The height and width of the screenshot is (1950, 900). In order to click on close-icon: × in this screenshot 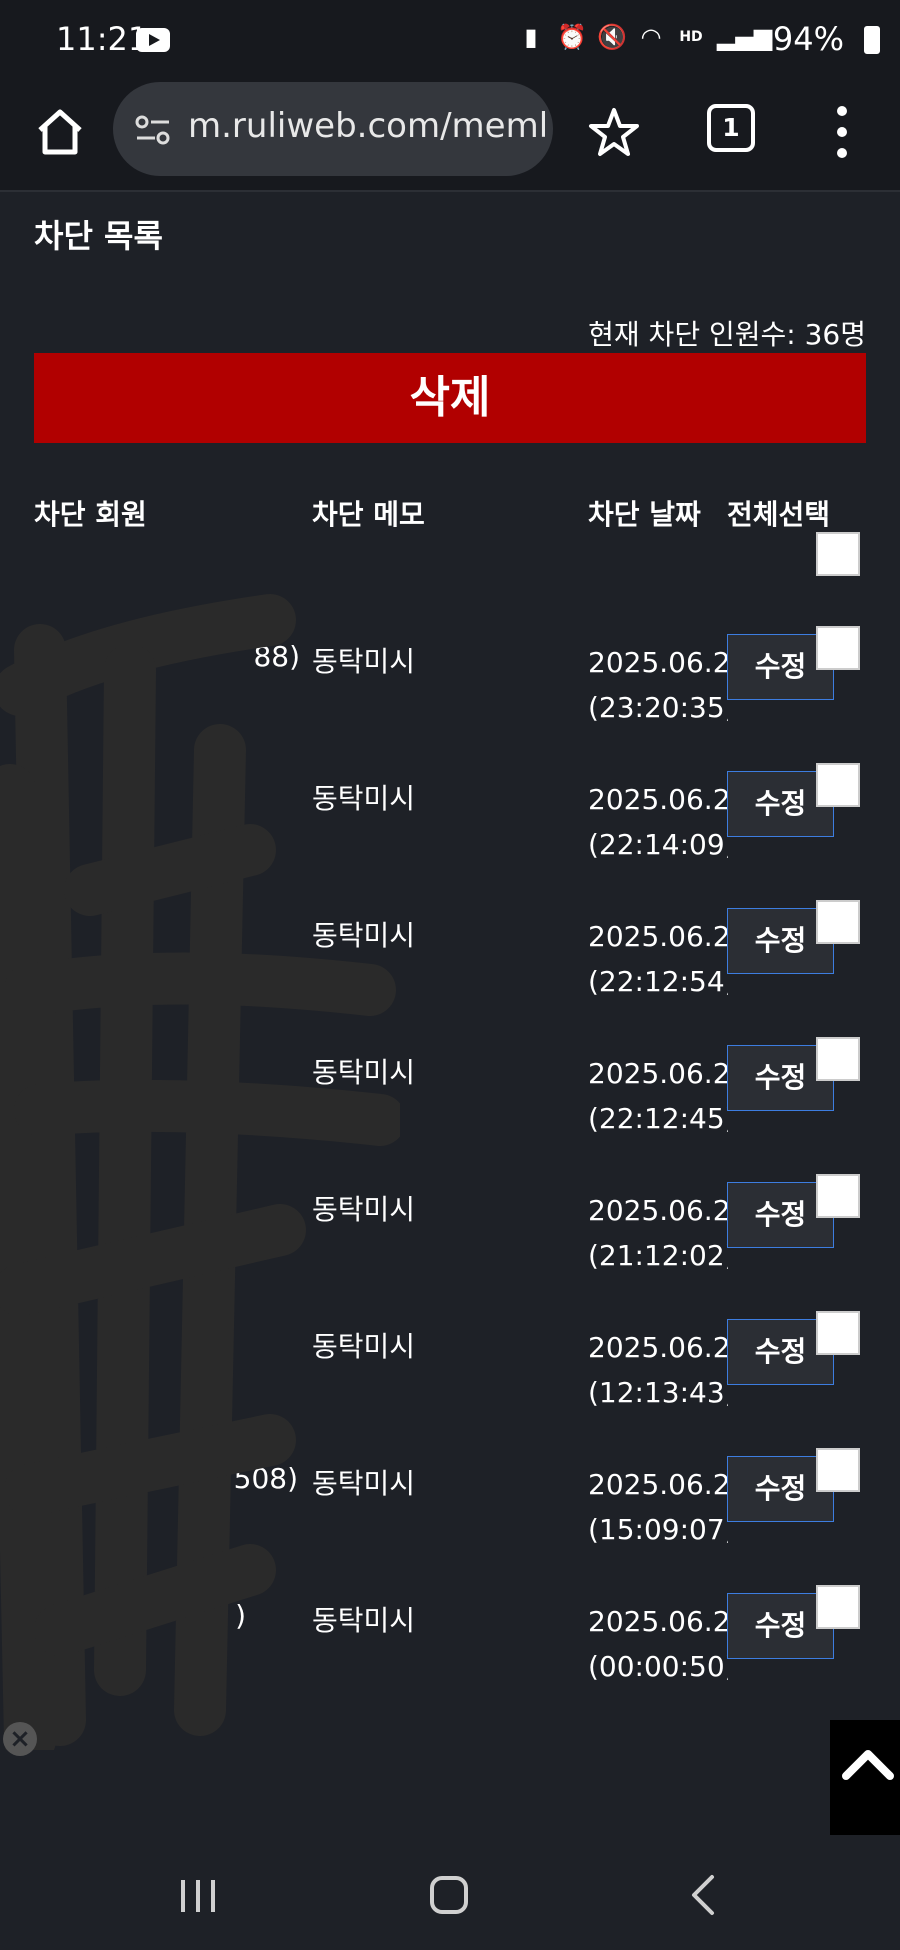, I will do `click(20, 1739)`.